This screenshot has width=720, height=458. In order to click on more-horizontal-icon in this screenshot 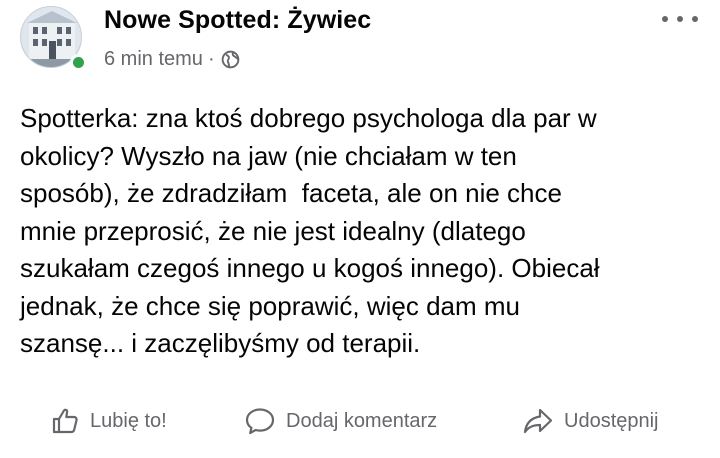, I will do `click(680, 19)`.